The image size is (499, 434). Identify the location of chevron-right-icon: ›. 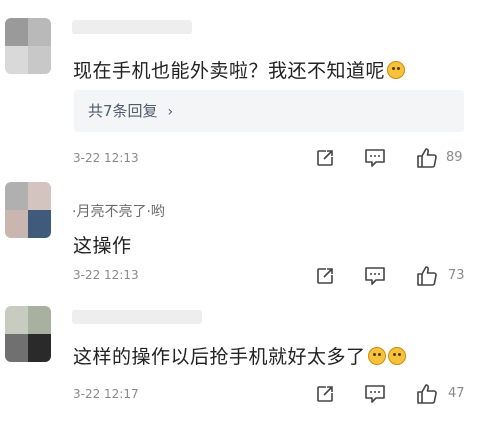
(170, 112).